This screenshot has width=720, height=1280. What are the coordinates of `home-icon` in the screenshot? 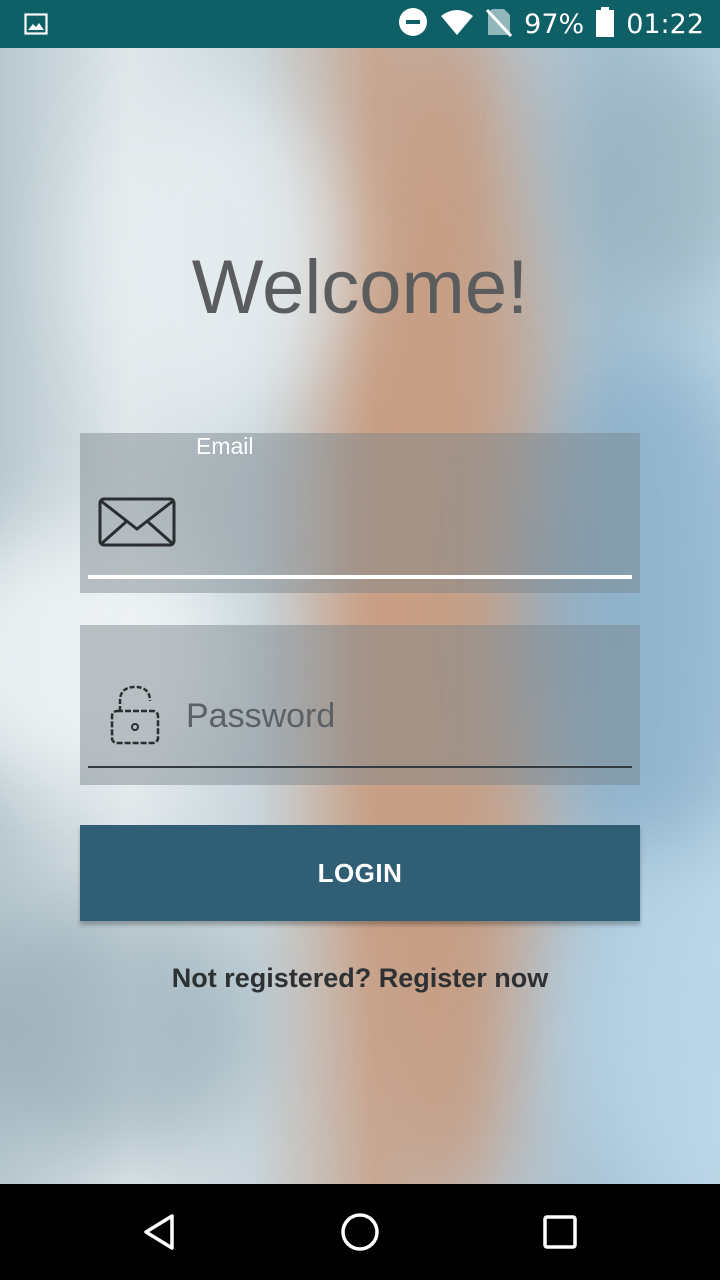 It's located at (360, 1232).